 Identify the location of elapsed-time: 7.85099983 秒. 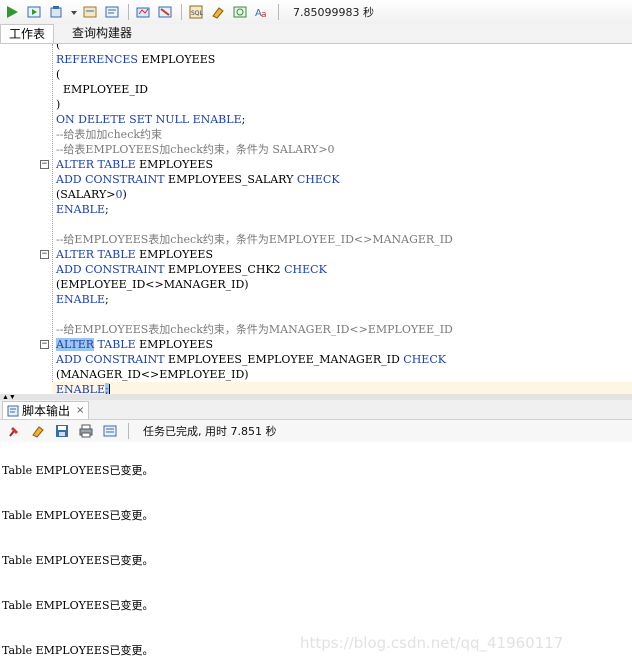
(333, 12).